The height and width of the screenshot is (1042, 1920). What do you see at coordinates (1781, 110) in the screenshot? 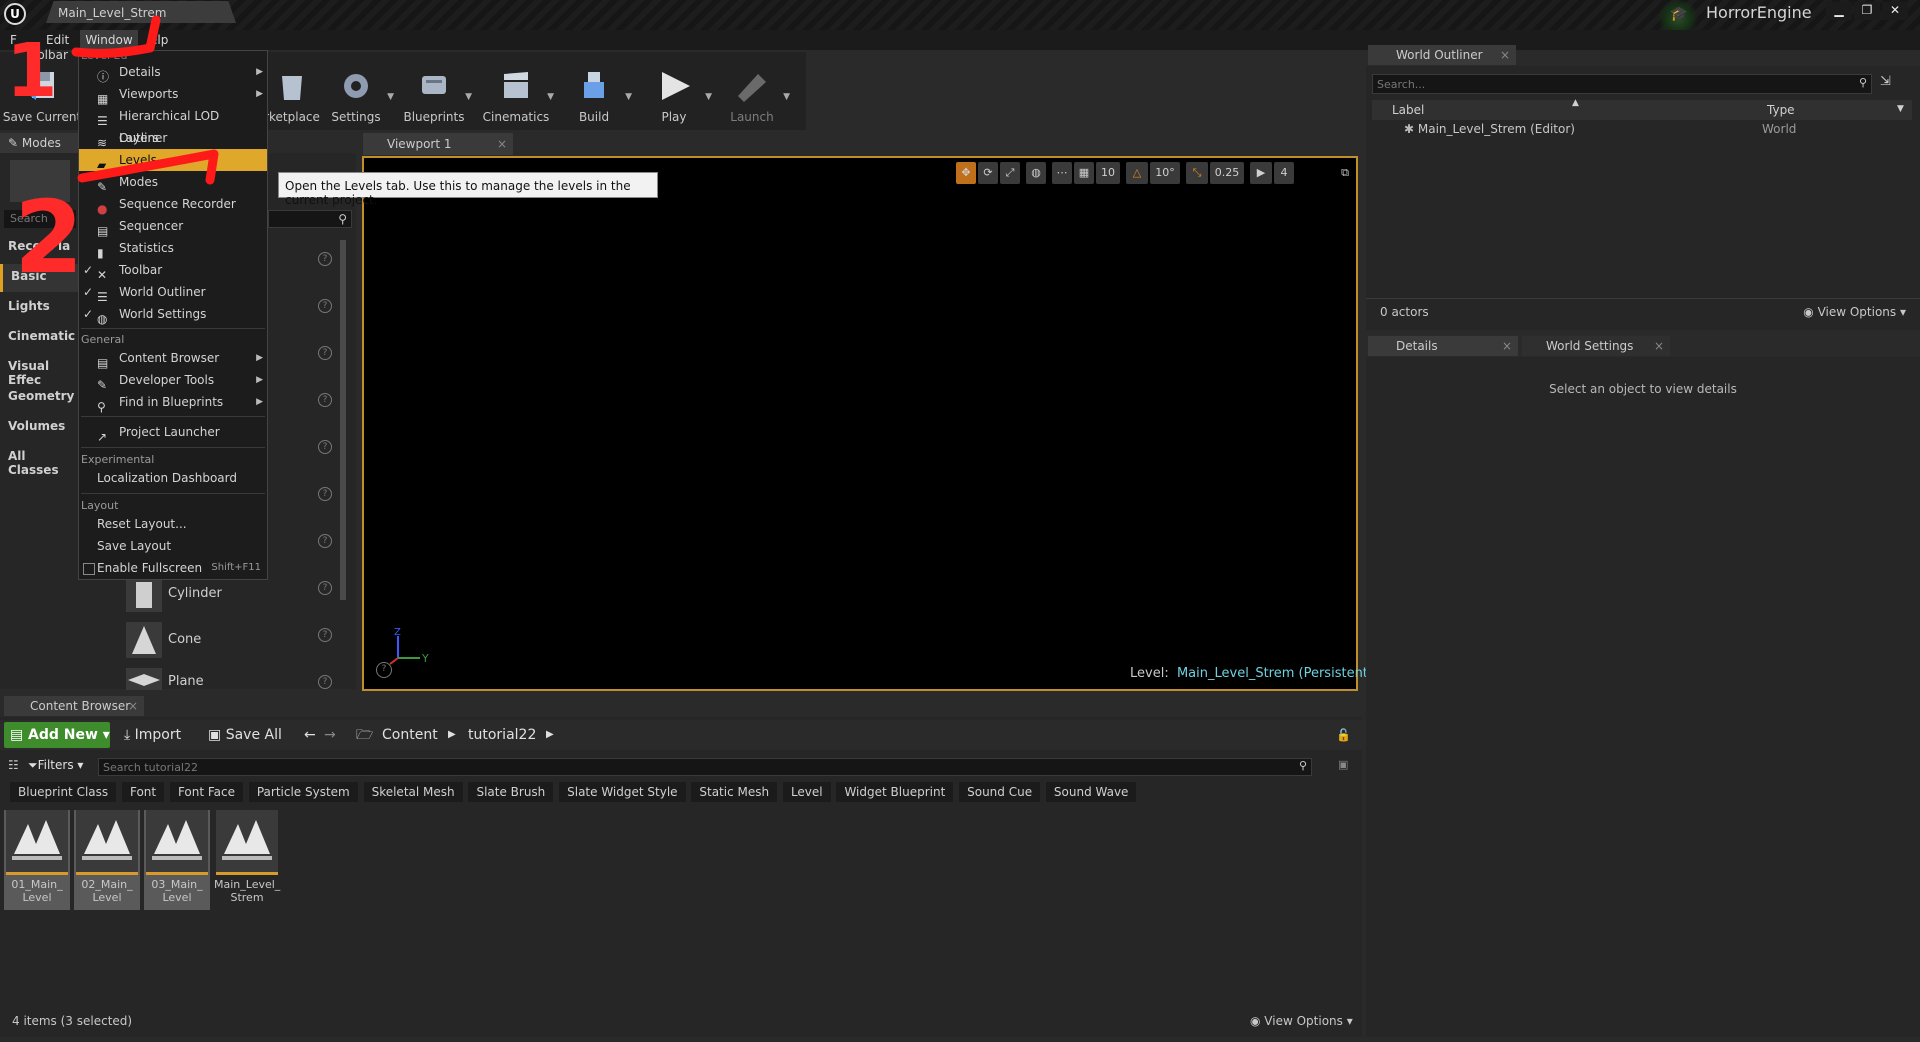
I see `column-type: Type` at bounding box center [1781, 110].